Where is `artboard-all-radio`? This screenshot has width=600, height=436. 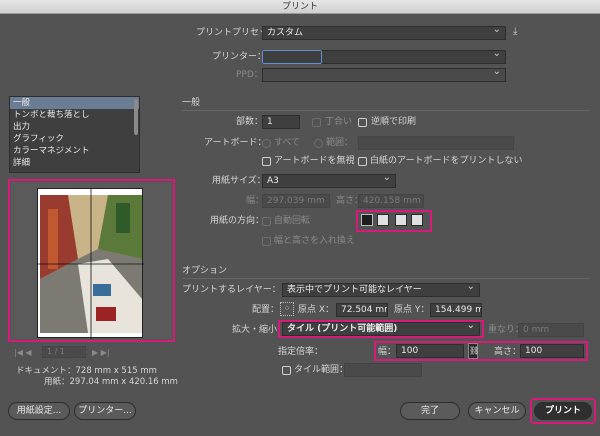 artboard-all-radio is located at coordinates (266, 143).